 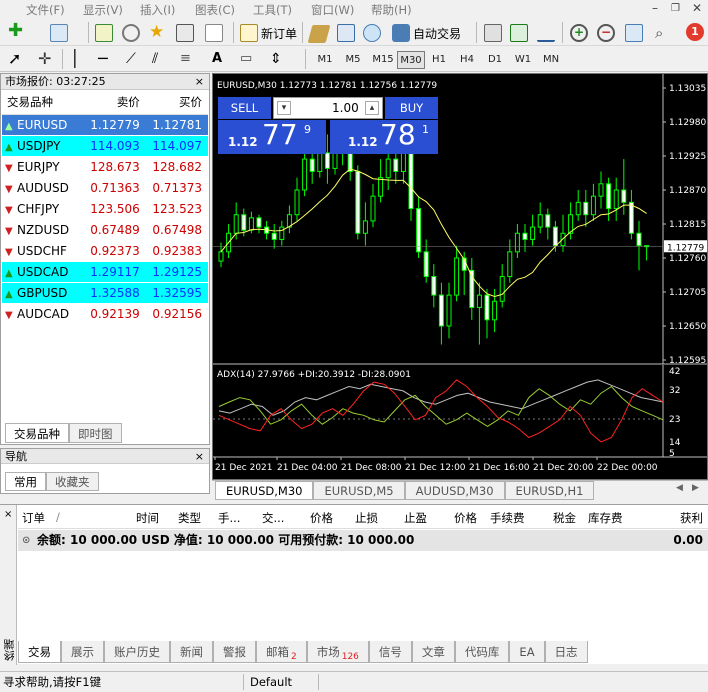 I want to click on symbol-cell: ▲ USDCAD, so click(x=43, y=272).